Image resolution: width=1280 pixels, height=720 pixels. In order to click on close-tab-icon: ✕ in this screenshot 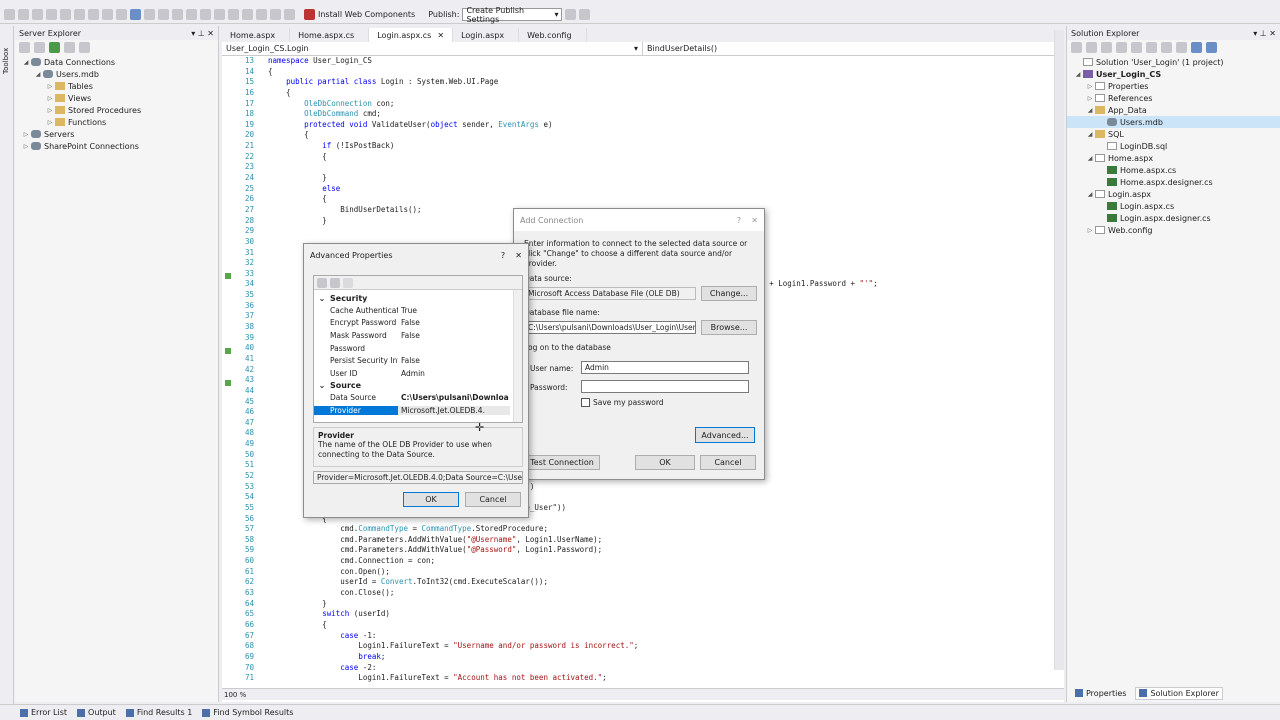, I will do `click(440, 35)`.